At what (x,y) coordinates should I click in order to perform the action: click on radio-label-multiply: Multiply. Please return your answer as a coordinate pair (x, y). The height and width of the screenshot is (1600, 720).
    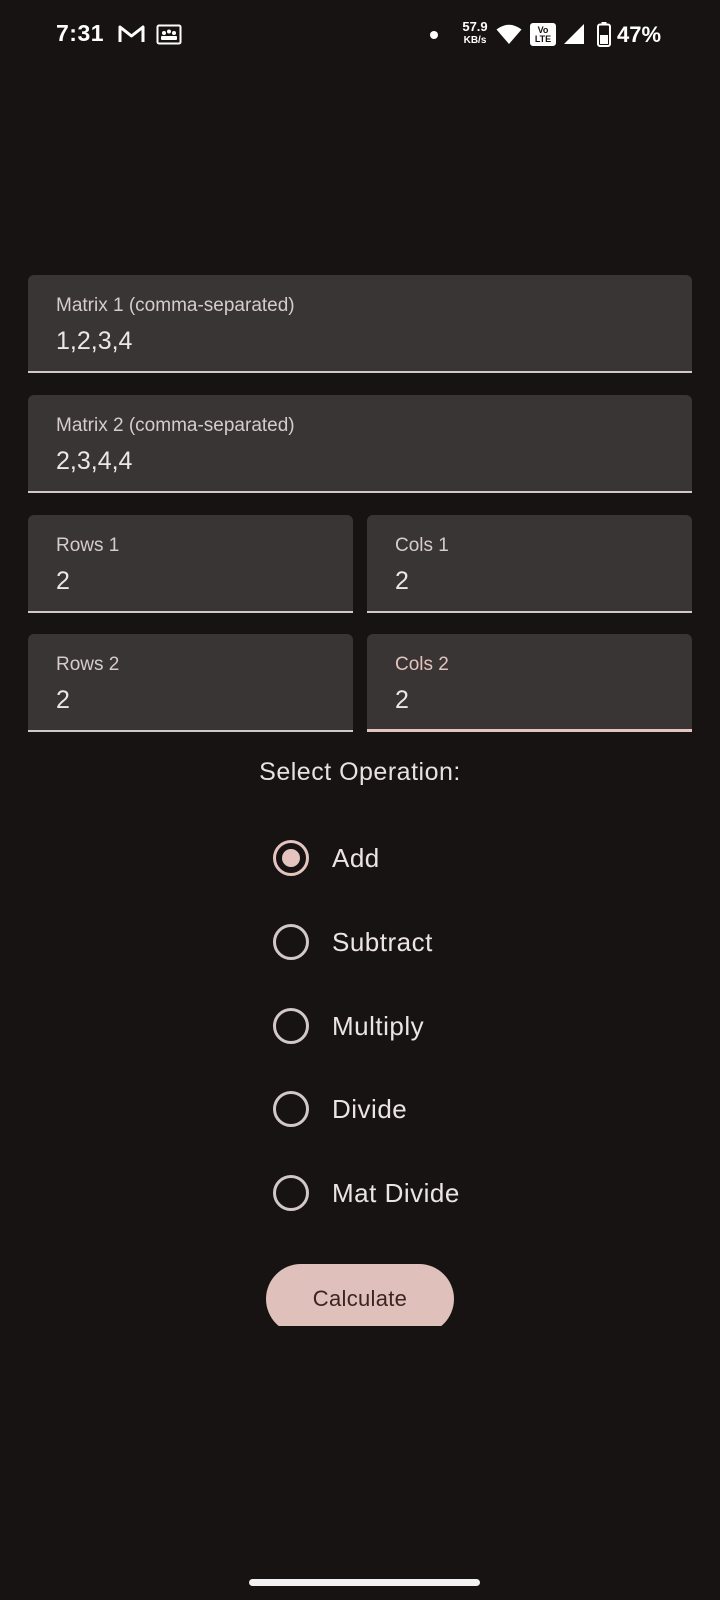
    Looking at the image, I should click on (378, 1026).